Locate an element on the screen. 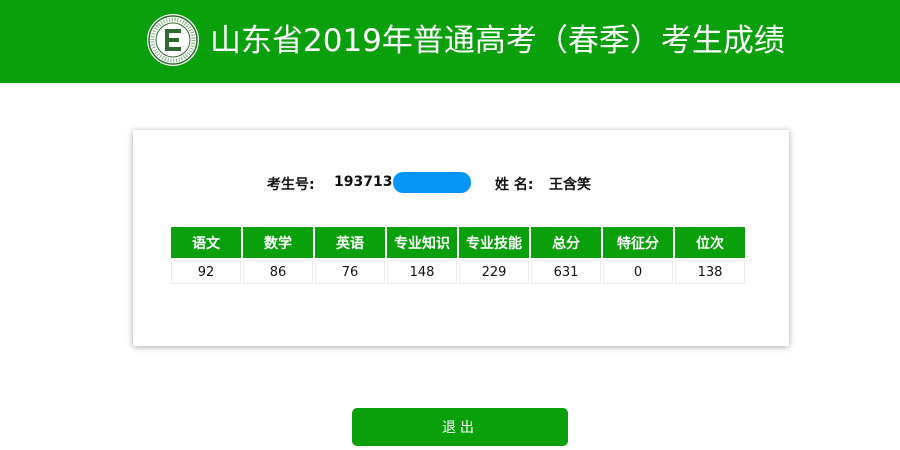  score-professional-knowledge: 148 is located at coordinates (422, 272).